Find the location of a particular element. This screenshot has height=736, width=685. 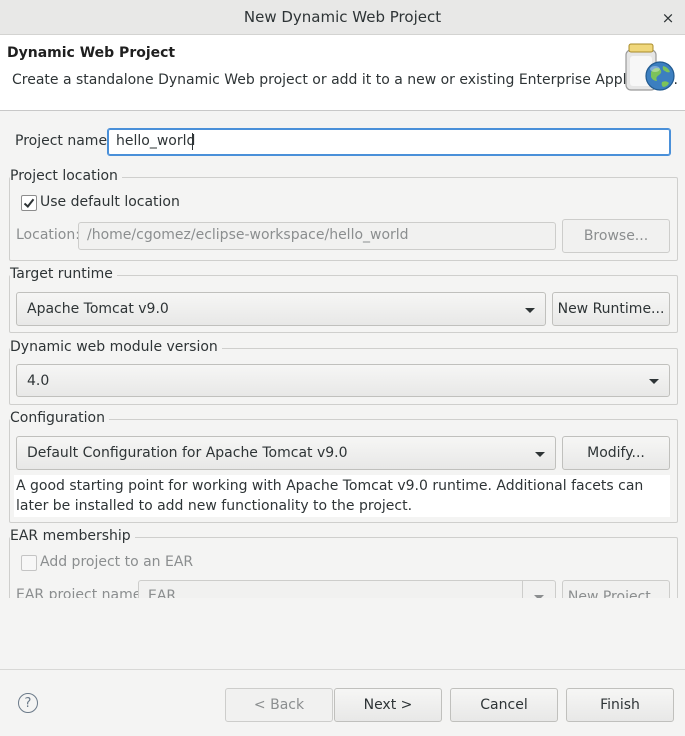

close-icon: × is located at coordinates (668, 18).